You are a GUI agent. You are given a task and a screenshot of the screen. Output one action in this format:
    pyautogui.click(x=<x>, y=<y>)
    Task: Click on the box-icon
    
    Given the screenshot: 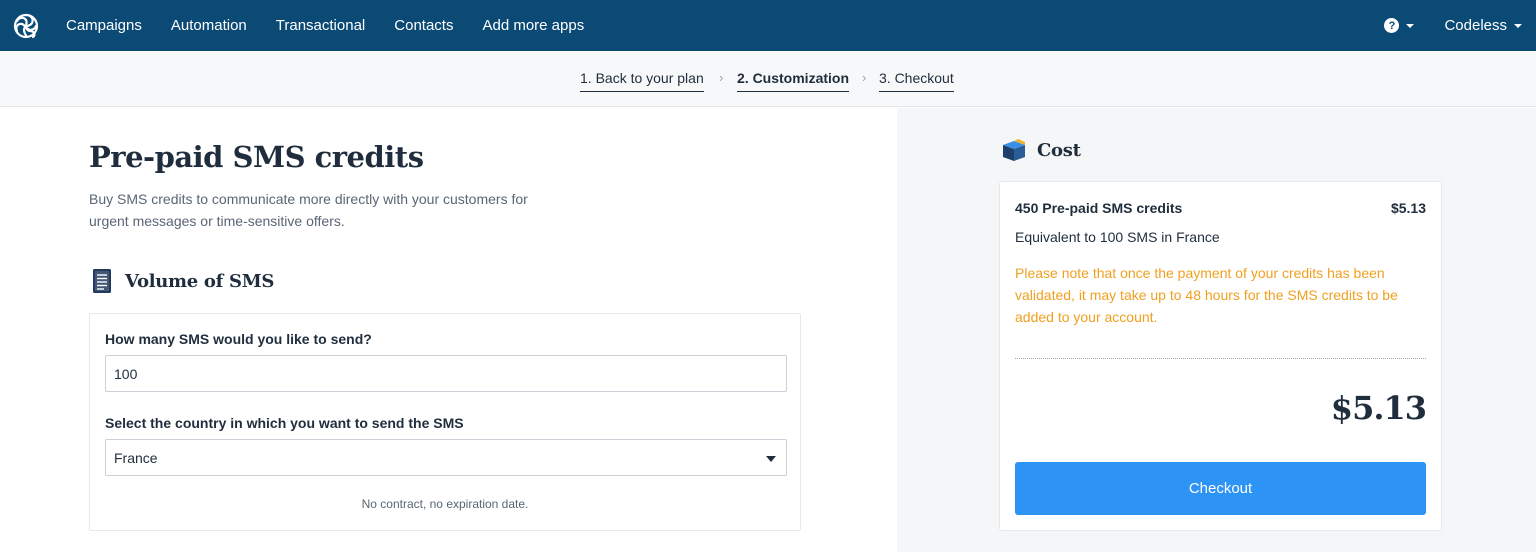 What is the action you would take?
    pyautogui.click(x=1014, y=150)
    